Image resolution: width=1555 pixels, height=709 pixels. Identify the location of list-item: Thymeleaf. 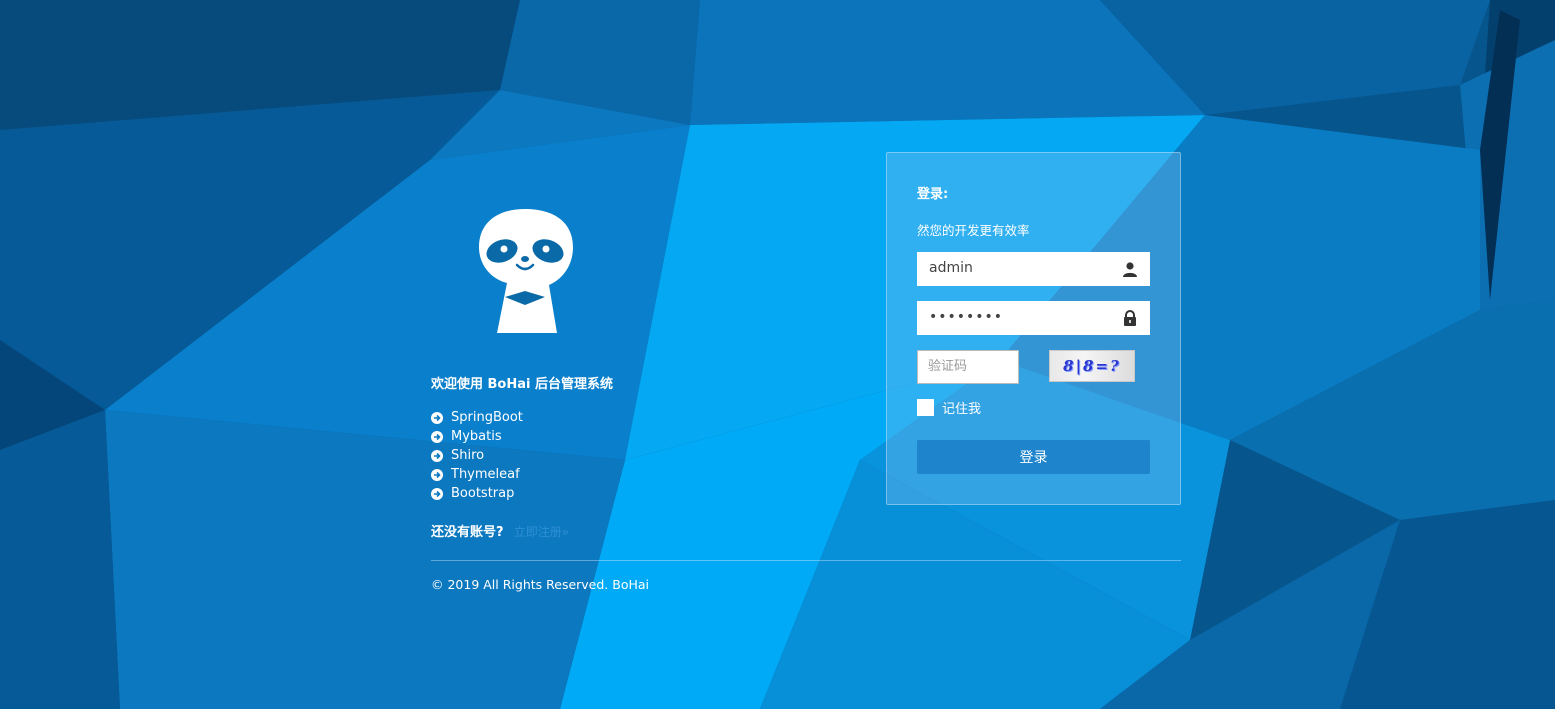
(477, 474).